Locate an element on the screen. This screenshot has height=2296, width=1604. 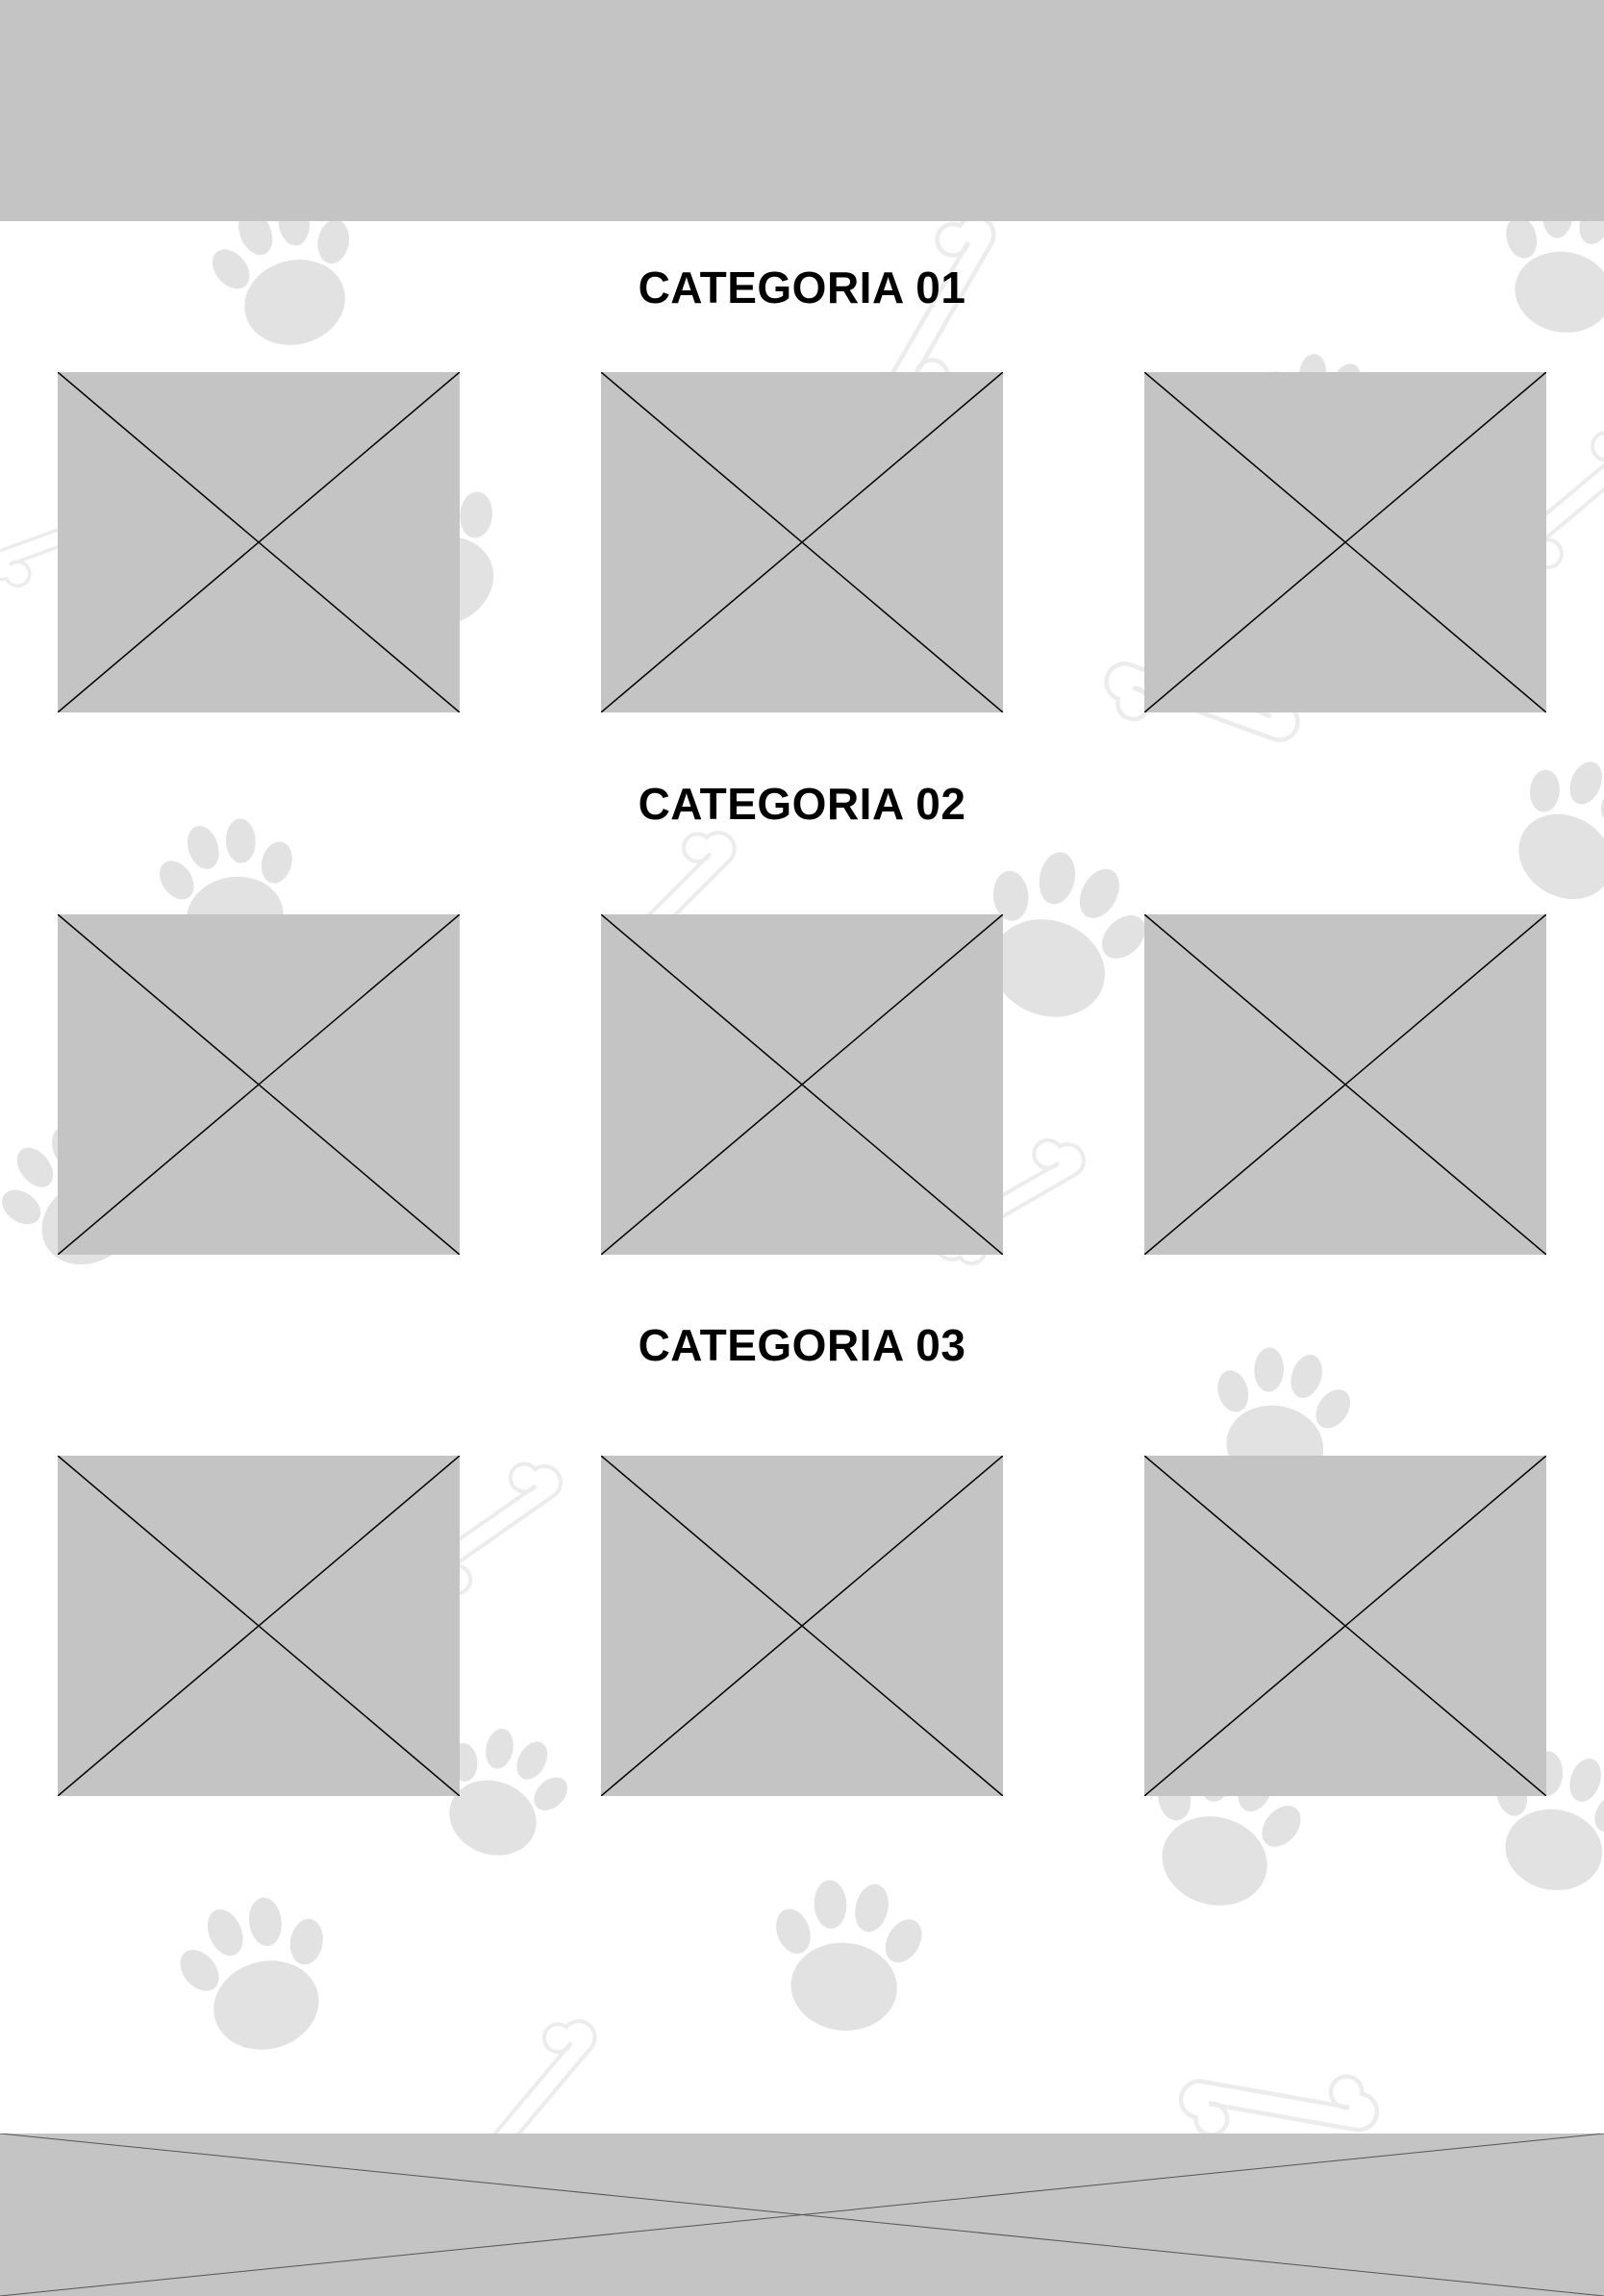
header-banner is located at coordinates (802, 110).